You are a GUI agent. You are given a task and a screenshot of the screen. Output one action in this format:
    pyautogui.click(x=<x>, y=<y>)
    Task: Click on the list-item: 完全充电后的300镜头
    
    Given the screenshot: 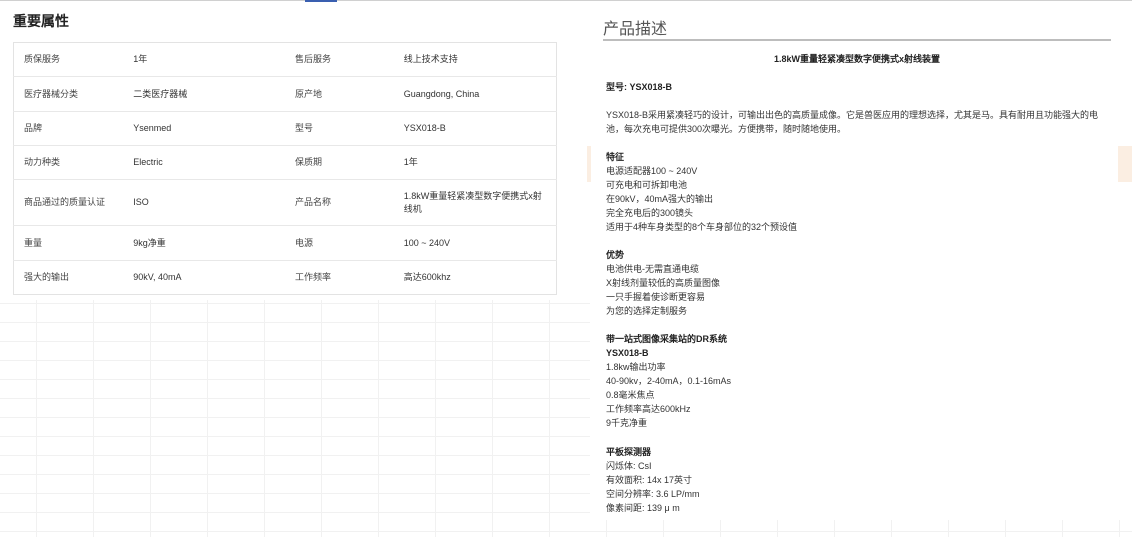 What is the action you would take?
    pyautogui.click(x=650, y=213)
    